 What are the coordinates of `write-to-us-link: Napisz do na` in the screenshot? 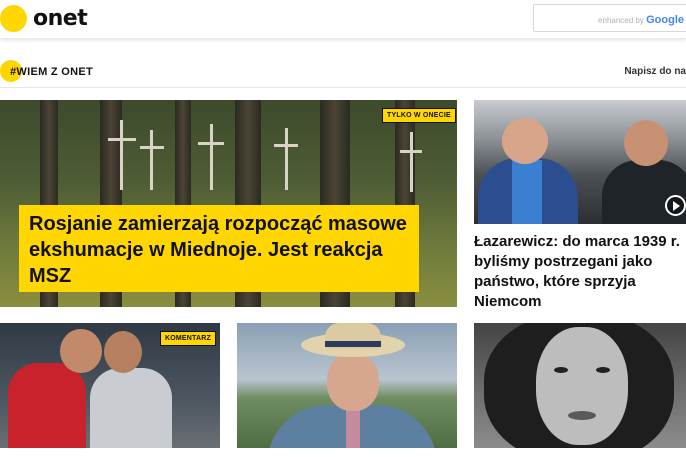 It's located at (655, 71).